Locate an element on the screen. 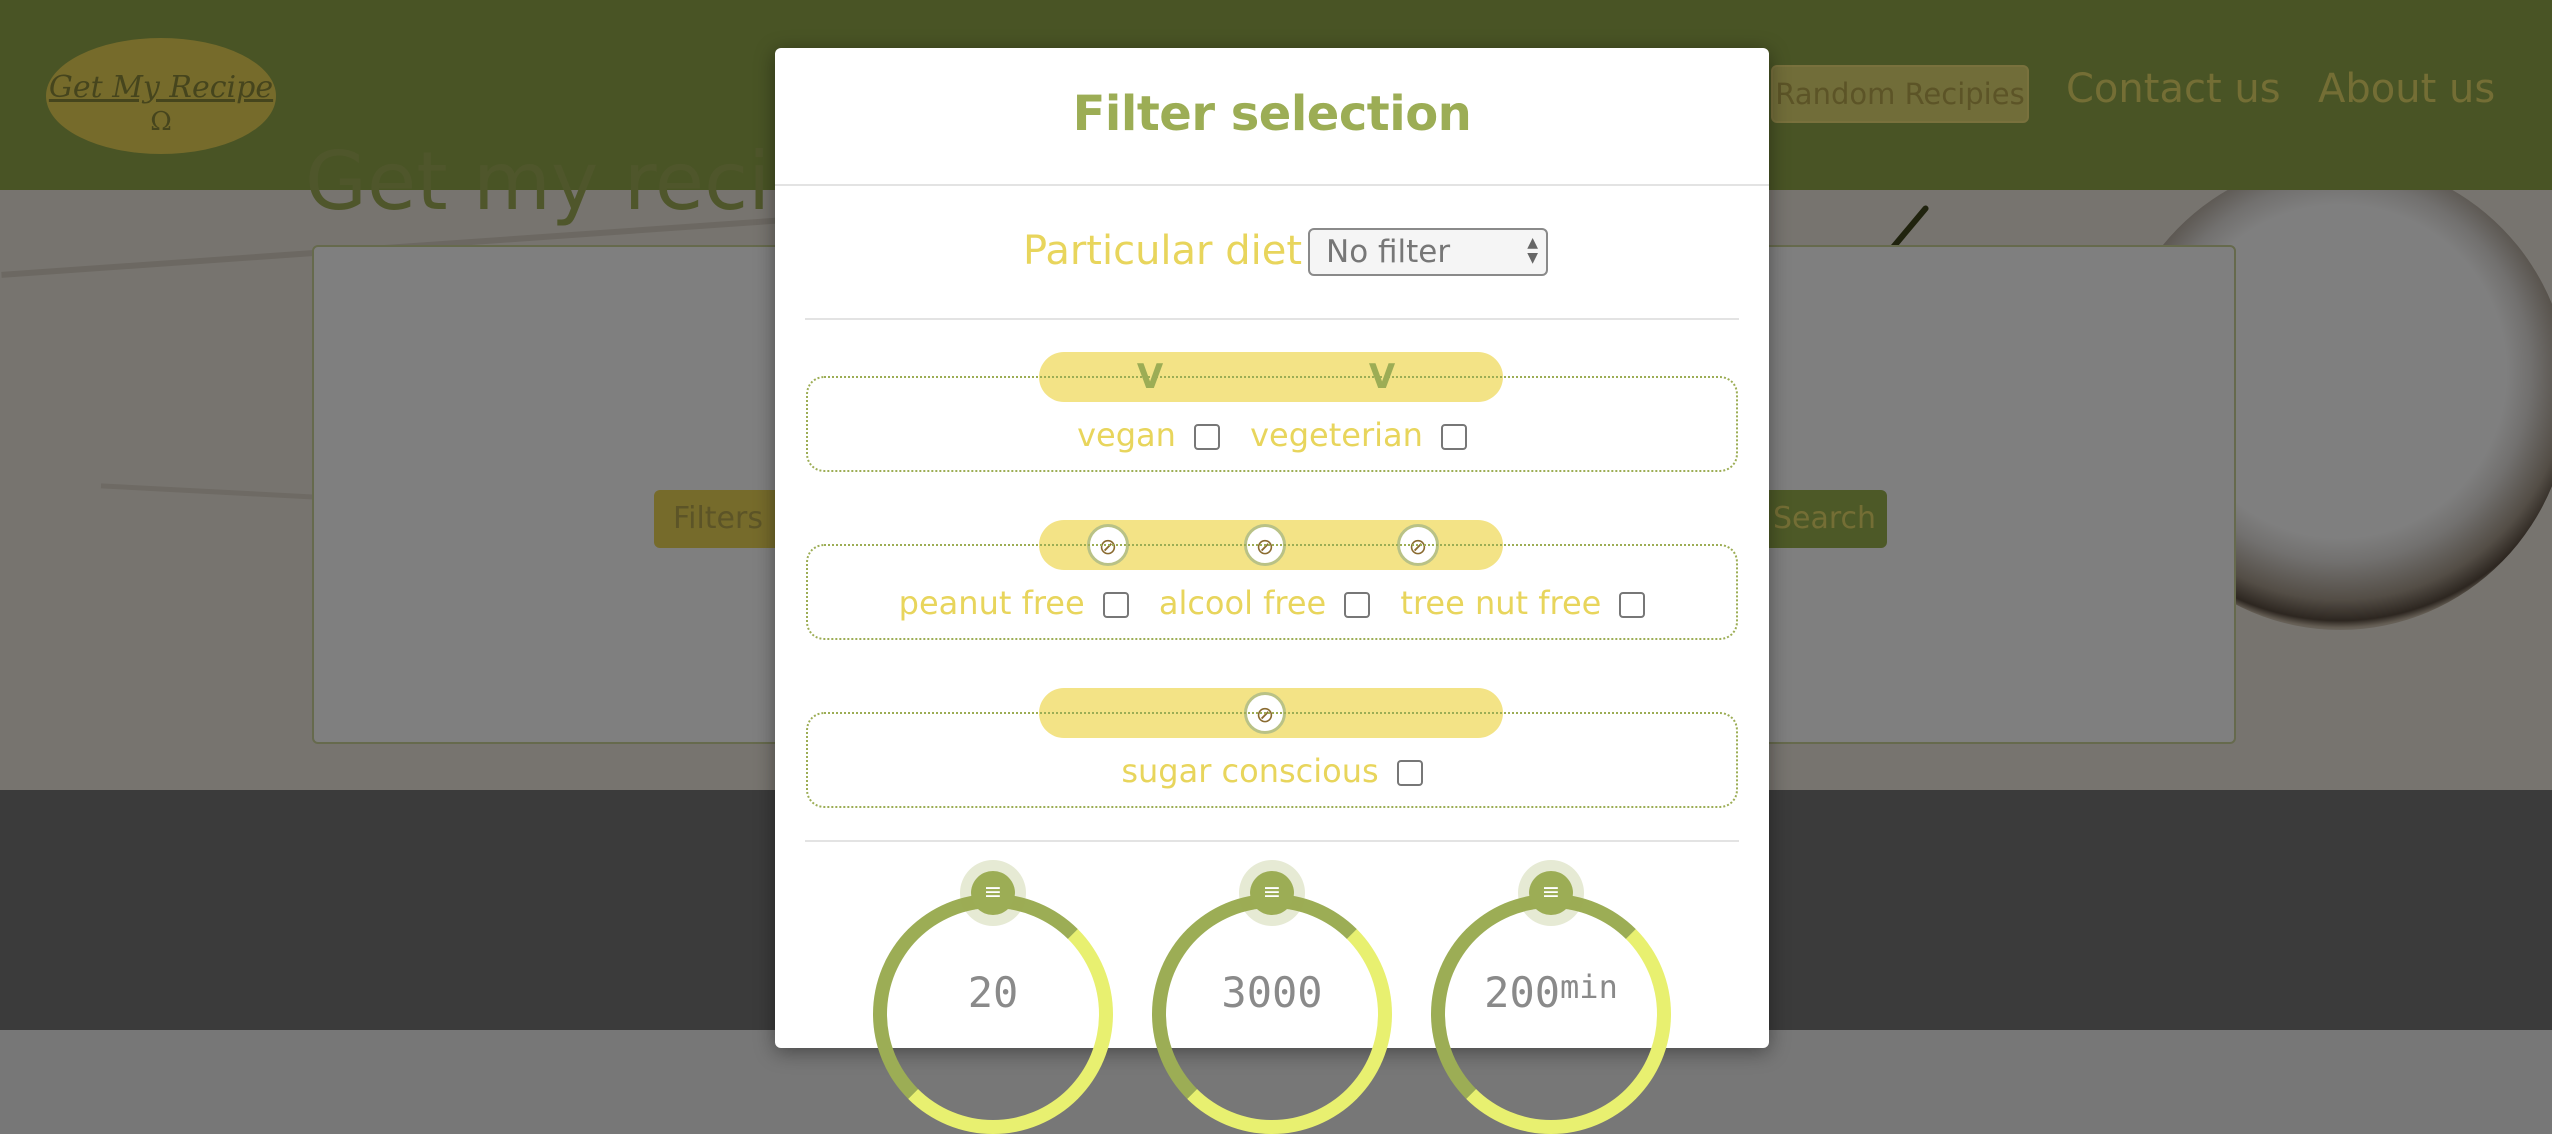 The height and width of the screenshot is (1134, 2552). time-dial: ≡ 200min is located at coordinates (1551, 997).